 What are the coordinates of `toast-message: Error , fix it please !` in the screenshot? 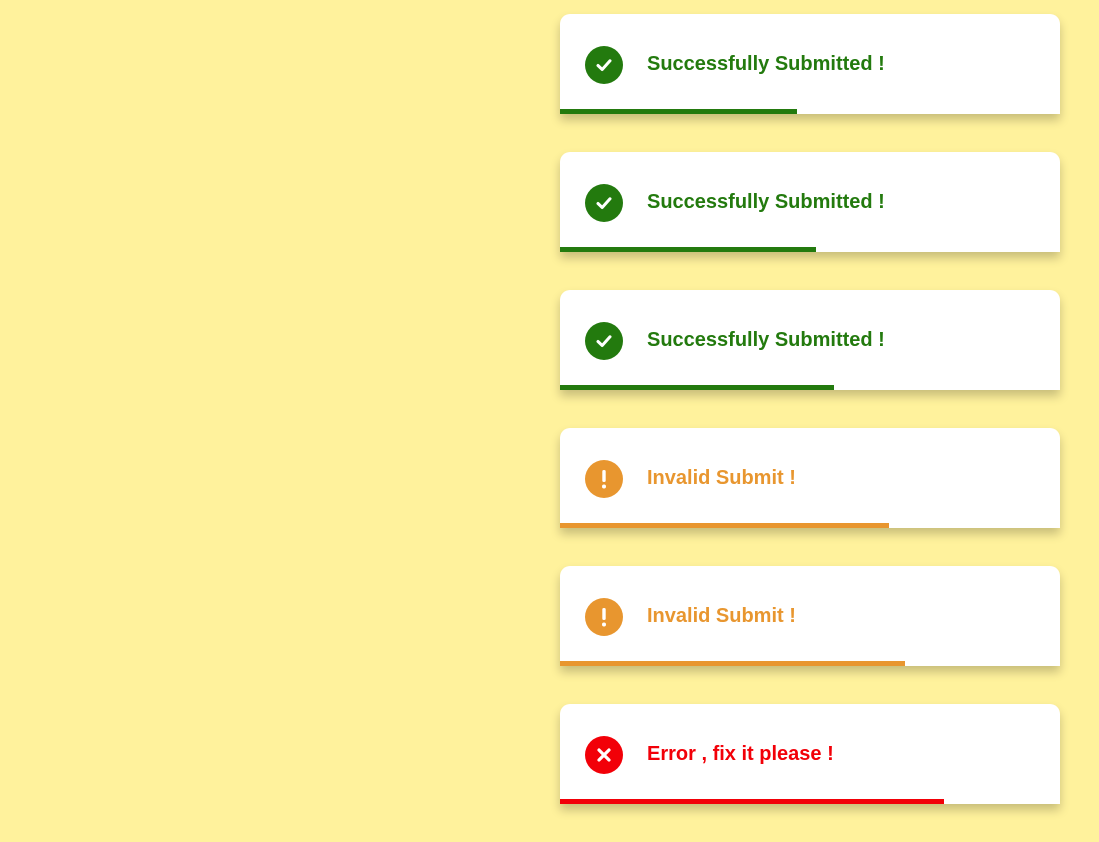 It's located at (740, 754).